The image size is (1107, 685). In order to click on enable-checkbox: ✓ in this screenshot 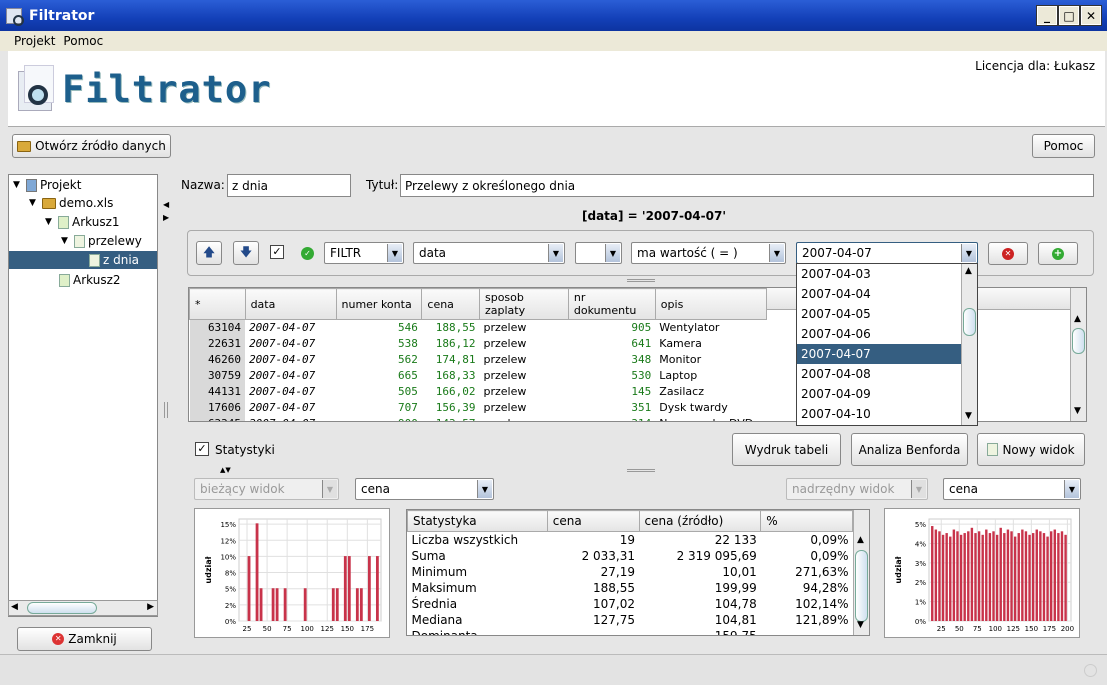, I will do `click(277, 252)`.